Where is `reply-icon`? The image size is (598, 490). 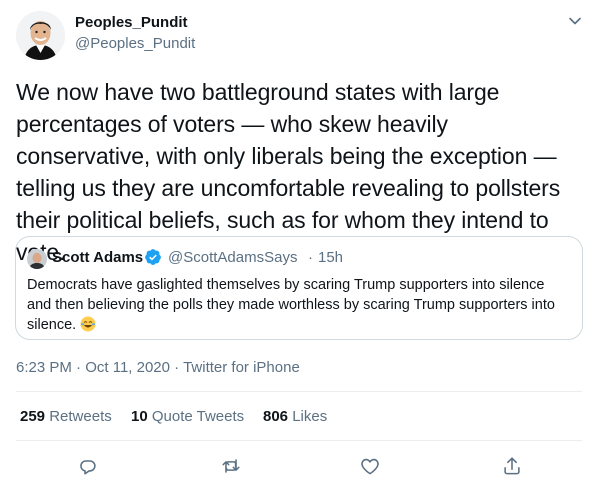 reply-icon is located at coordinates (88, 466).